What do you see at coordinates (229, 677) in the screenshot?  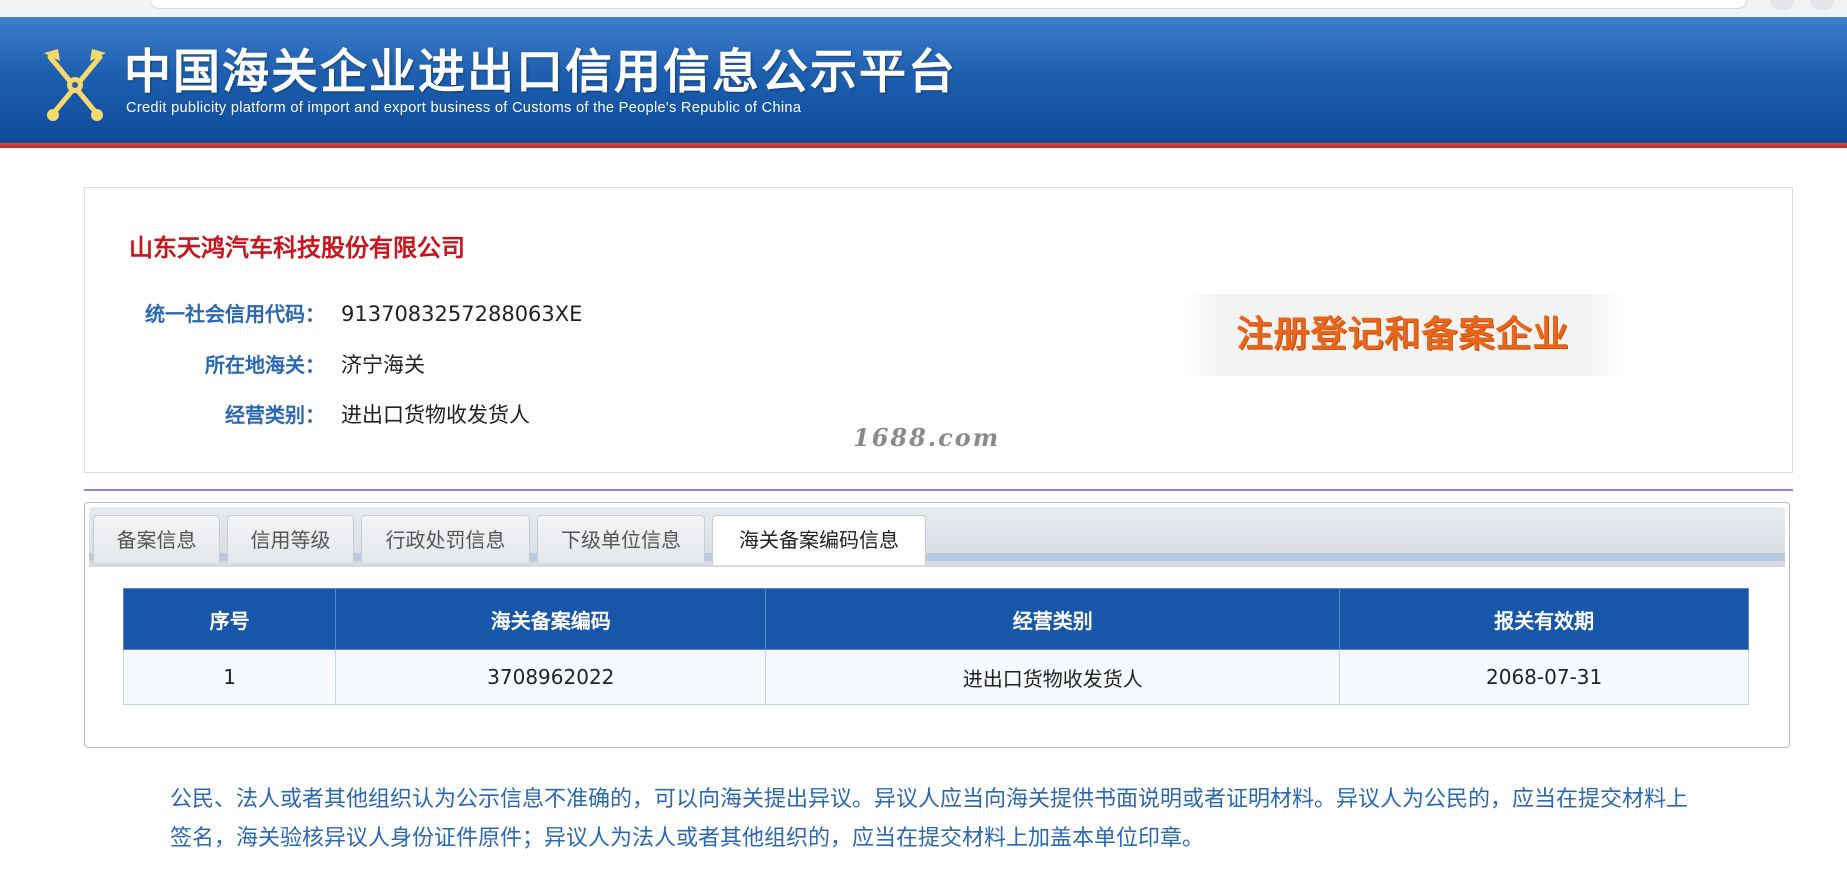 I see `cell-index: 1` at bounding box center [229, 677].